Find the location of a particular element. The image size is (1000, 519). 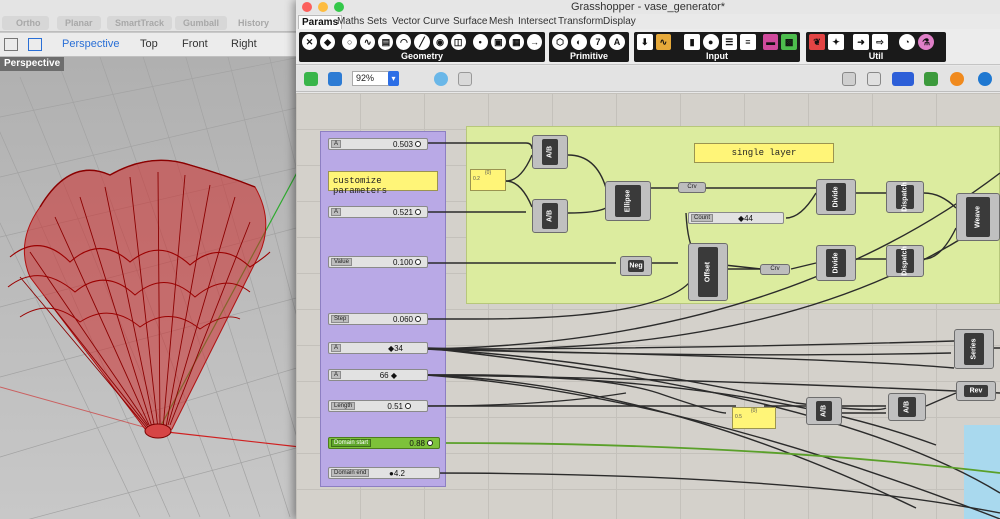

cherry-icon: ❦ is located at coordinates (817, 42).